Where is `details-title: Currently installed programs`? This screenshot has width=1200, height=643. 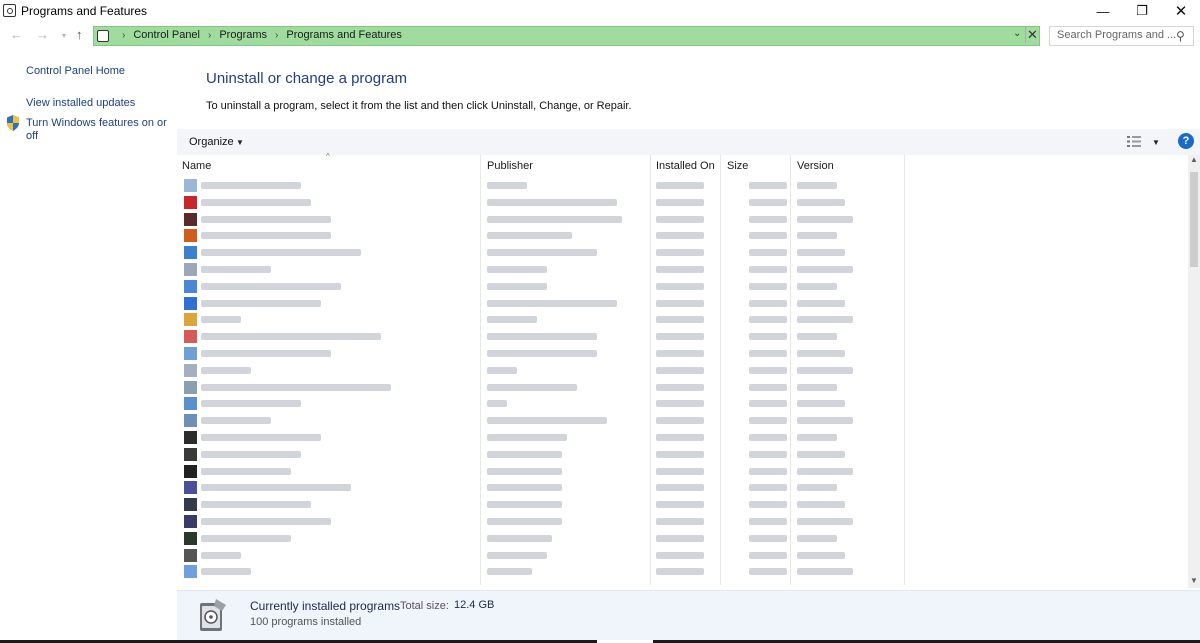
details-title: Currently installed programs is located at coordinates (325, 606).